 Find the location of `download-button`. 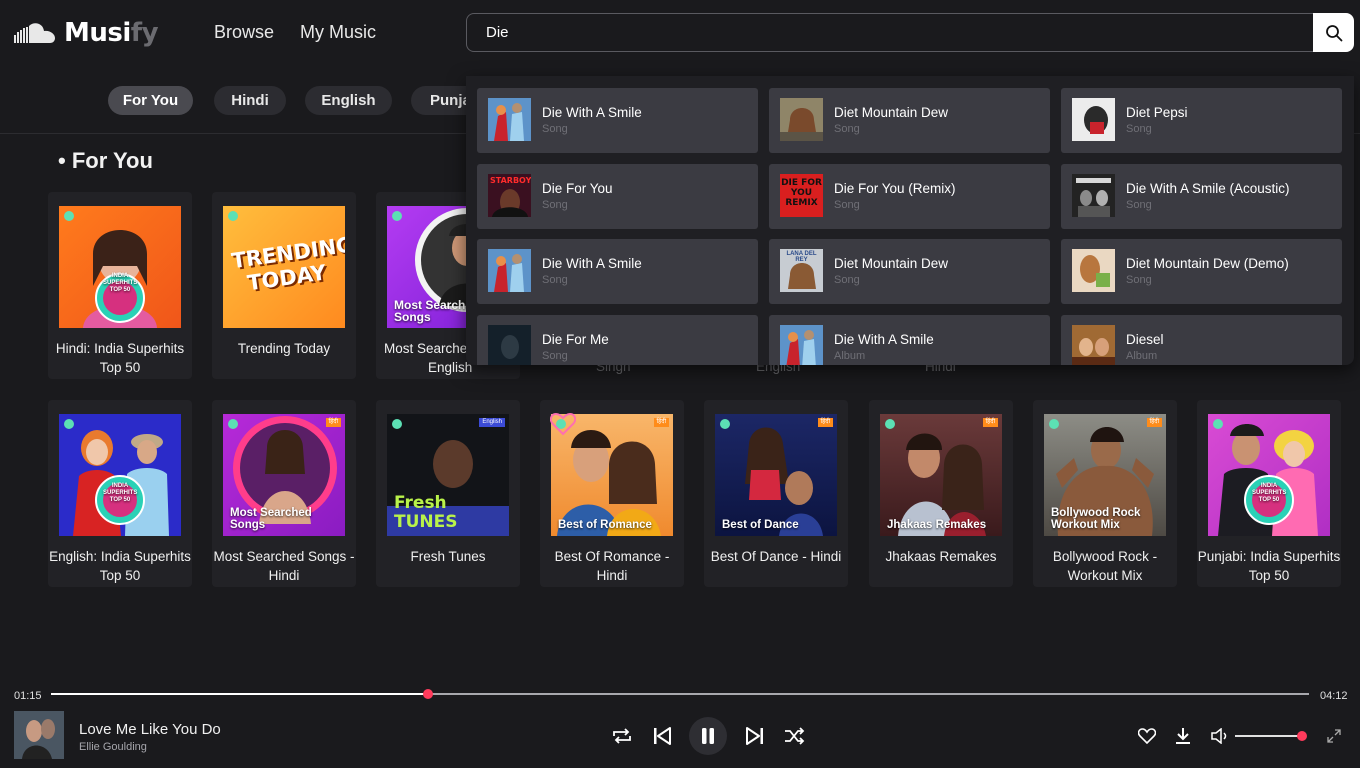

download-button is located at coordinates (1183, 736).